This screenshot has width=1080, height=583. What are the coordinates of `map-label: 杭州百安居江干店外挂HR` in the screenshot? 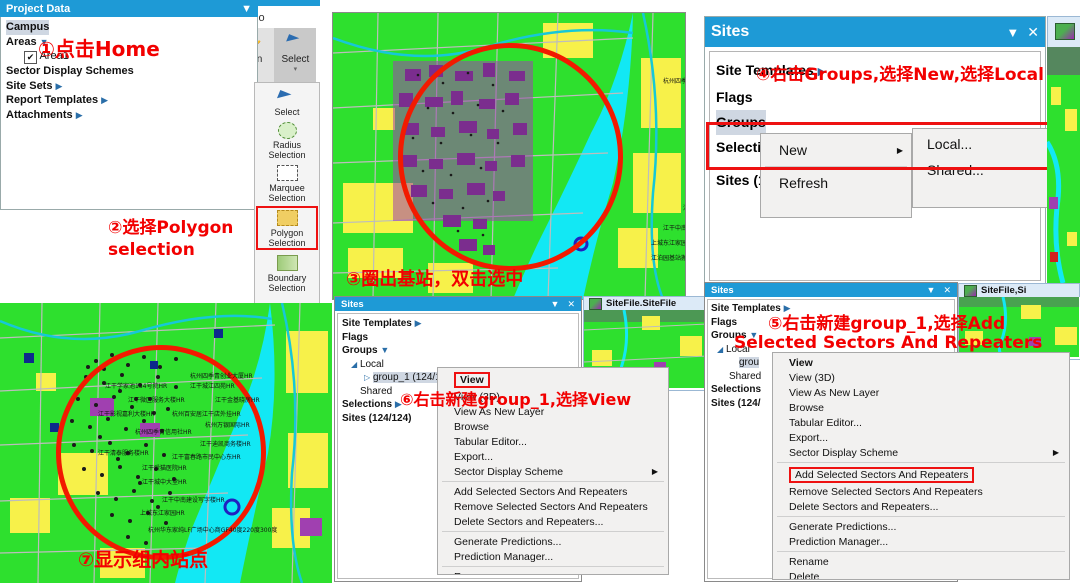 It's located at (206, 414).